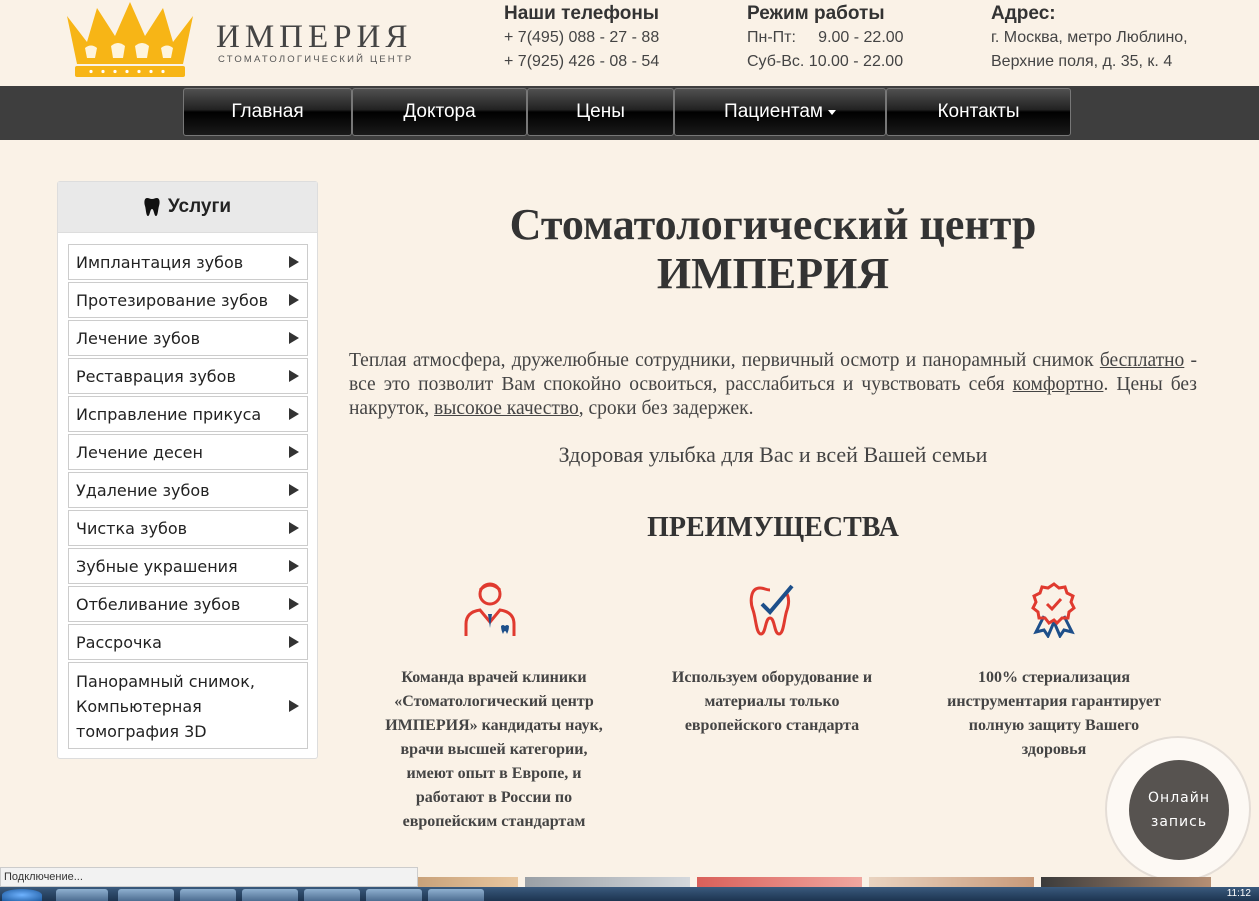 The image size is (1259, 901). I want to click on feature-line: инструментария гарантирует, so click(1054, 701).